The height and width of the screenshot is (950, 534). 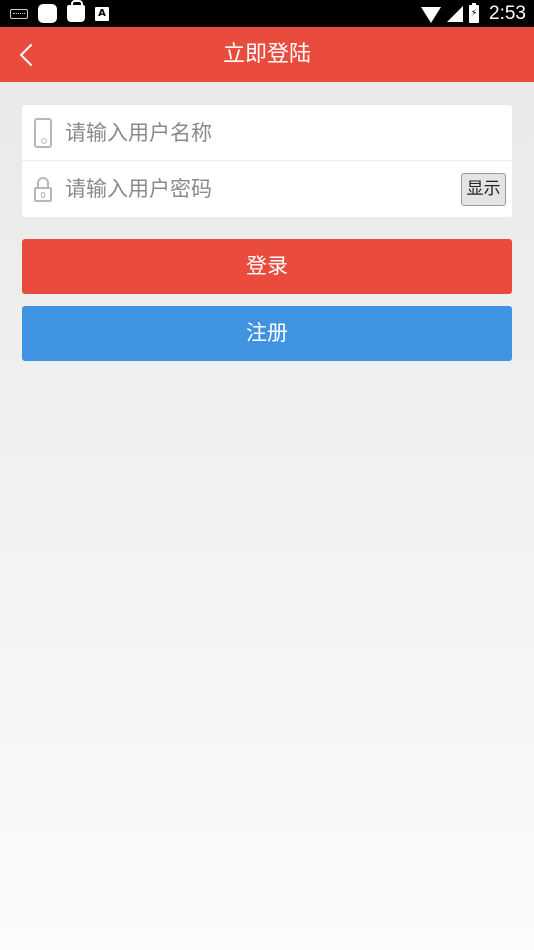 I want to click on password-input, so click(x=235, y=189).